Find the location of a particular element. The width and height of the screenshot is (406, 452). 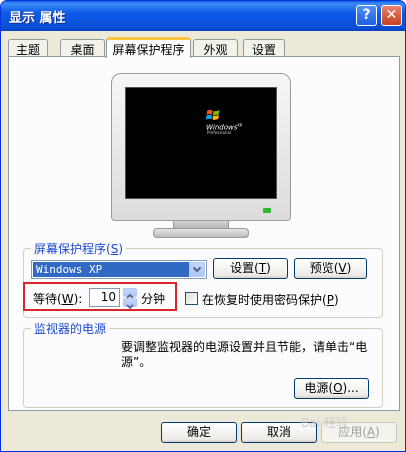

screensaver-dropdown-value: Windows XP is located at coordinates (111, 269).